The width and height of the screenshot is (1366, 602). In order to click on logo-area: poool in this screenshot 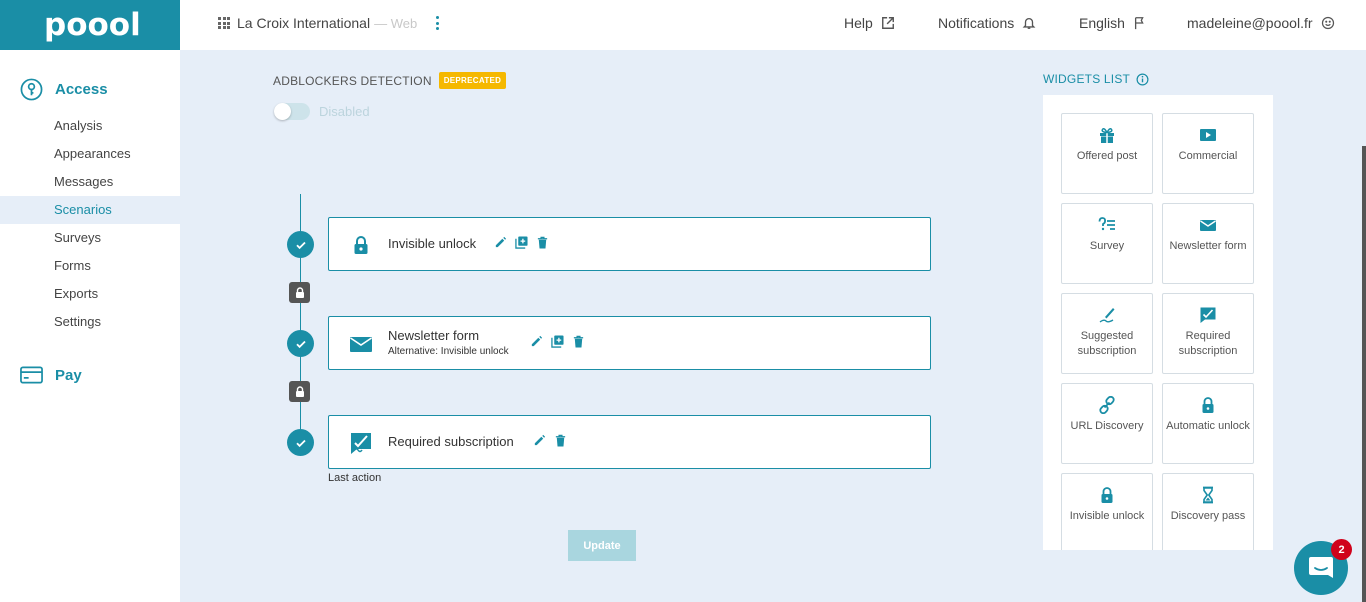, I will do `click(90, 25)`.